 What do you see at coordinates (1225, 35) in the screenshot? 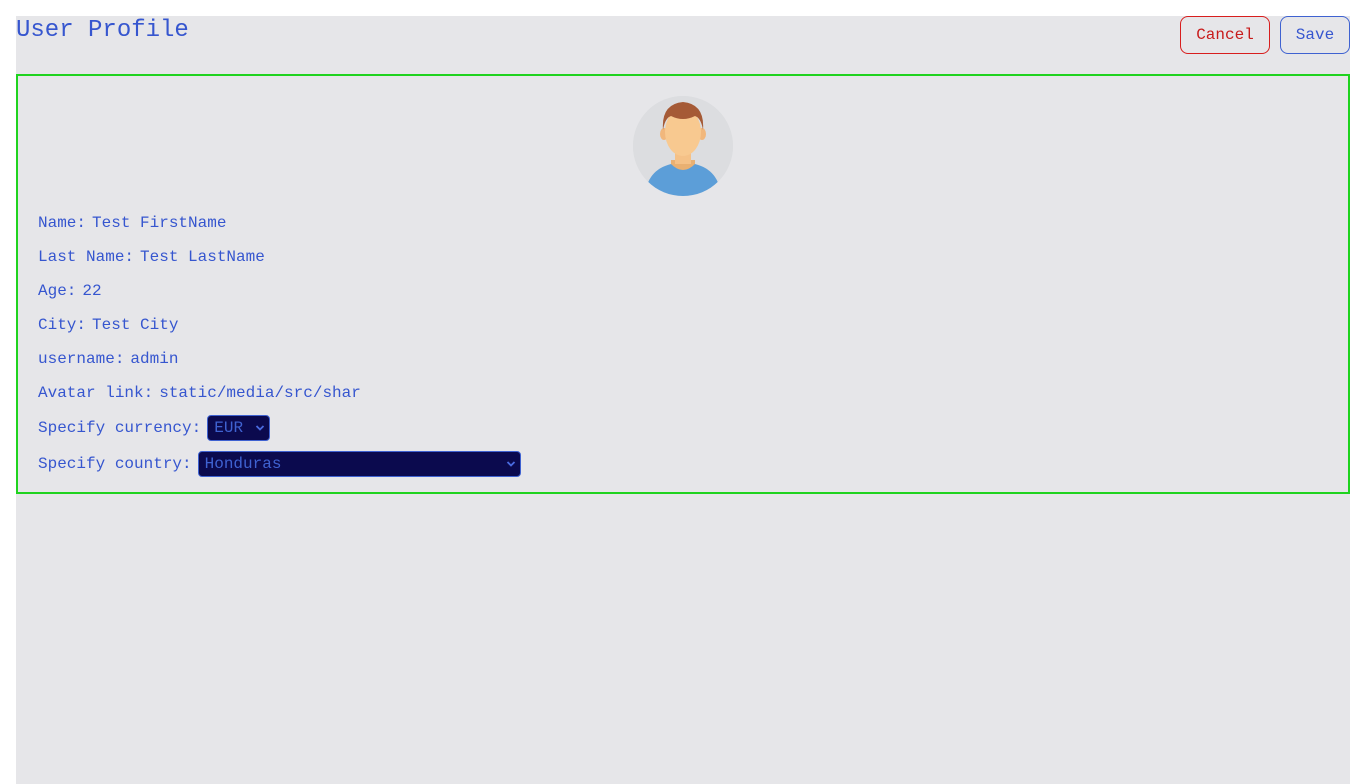
I see `cancel-button: Cancel` at bounding box center [1225, 35].